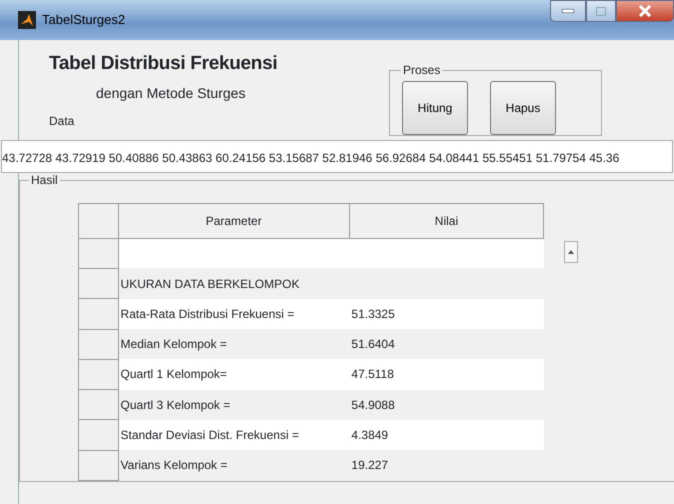  I want to click on table-cell: 4.3849, so click(369, 435).